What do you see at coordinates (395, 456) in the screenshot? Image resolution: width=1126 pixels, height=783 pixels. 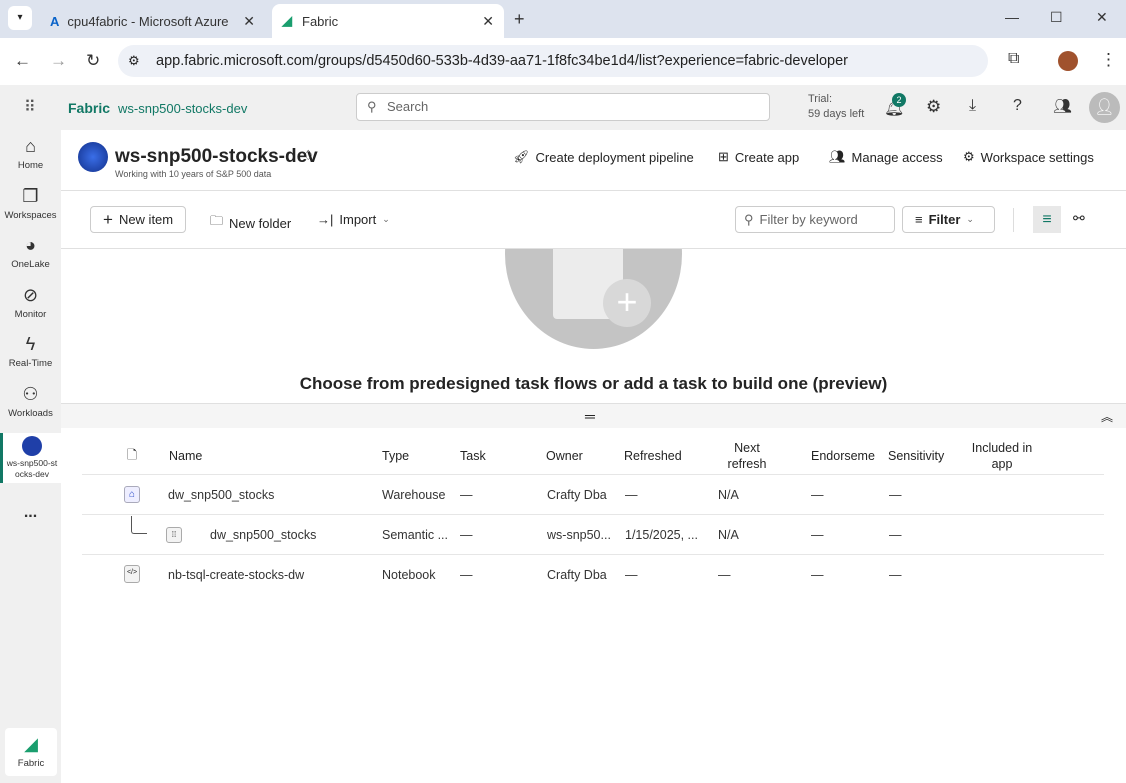 I see `column-type: Type` at bounding box center [395, 456].